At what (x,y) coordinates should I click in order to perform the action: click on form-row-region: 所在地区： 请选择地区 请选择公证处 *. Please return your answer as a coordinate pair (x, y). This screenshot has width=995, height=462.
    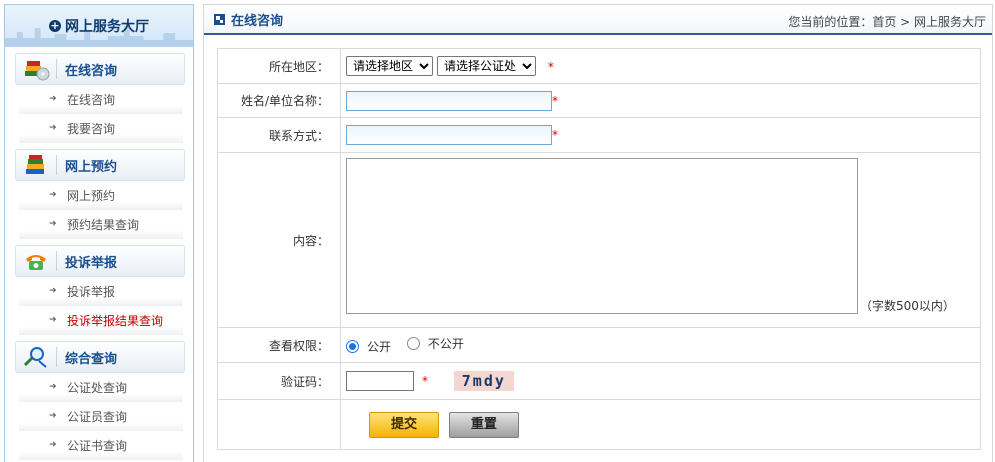
    Looking at the image, I should click on (599, 66).